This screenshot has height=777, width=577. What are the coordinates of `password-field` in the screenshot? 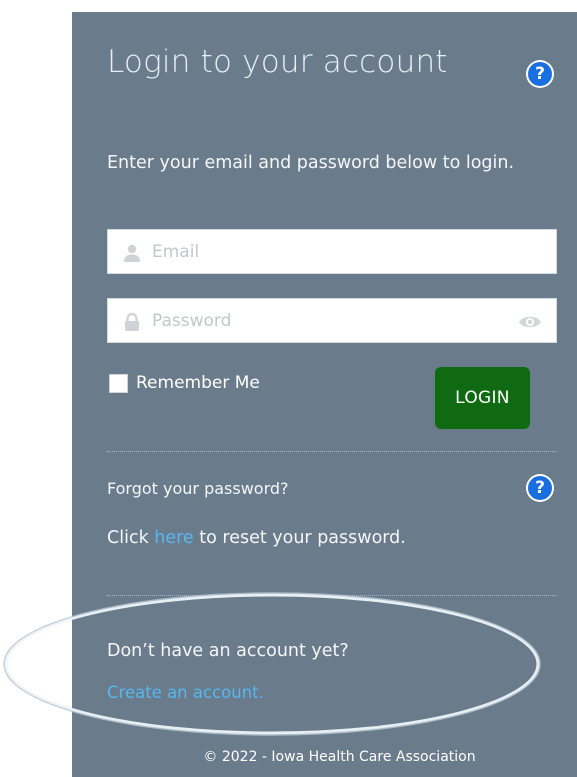 It's located at (332, 320).